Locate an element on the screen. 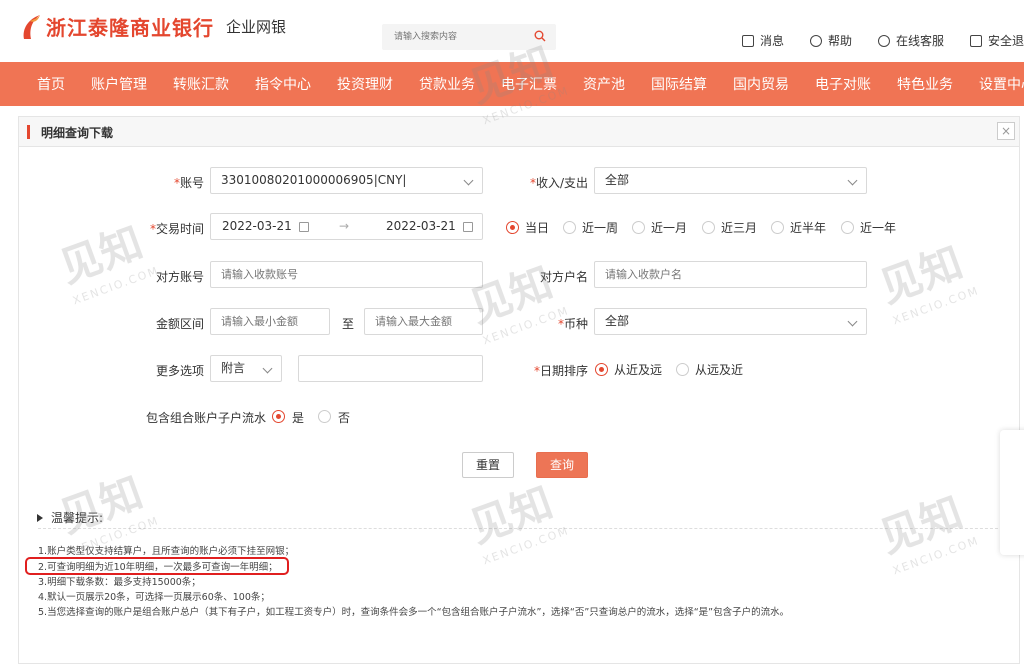 Image resolution: width=1024 pixels, height=672 pixels. date-range-picker: 2022-03-21 → 2022-03-21 is located at coordinates (346, 226).